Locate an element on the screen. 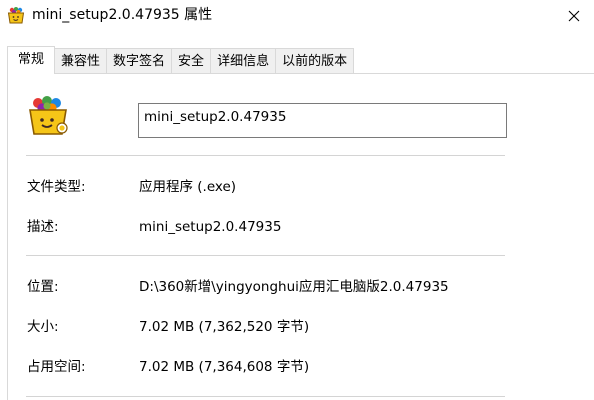 This screenshot has height=400, width=594. tab-general: 常规 is located at coordinates (31, 60).